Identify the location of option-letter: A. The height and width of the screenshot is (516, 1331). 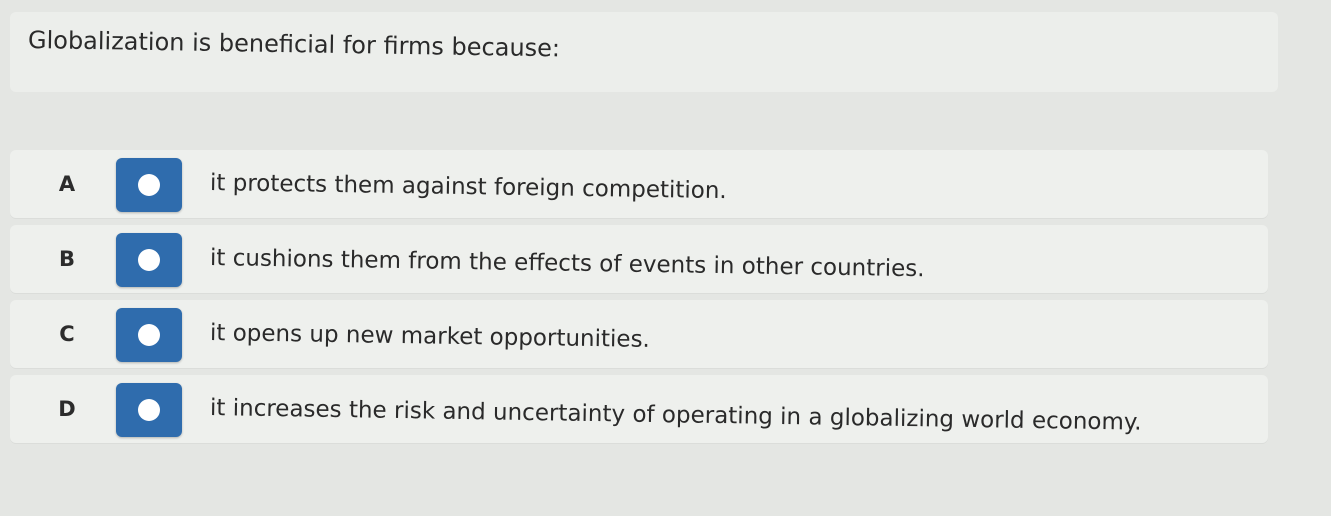
(67, 184).